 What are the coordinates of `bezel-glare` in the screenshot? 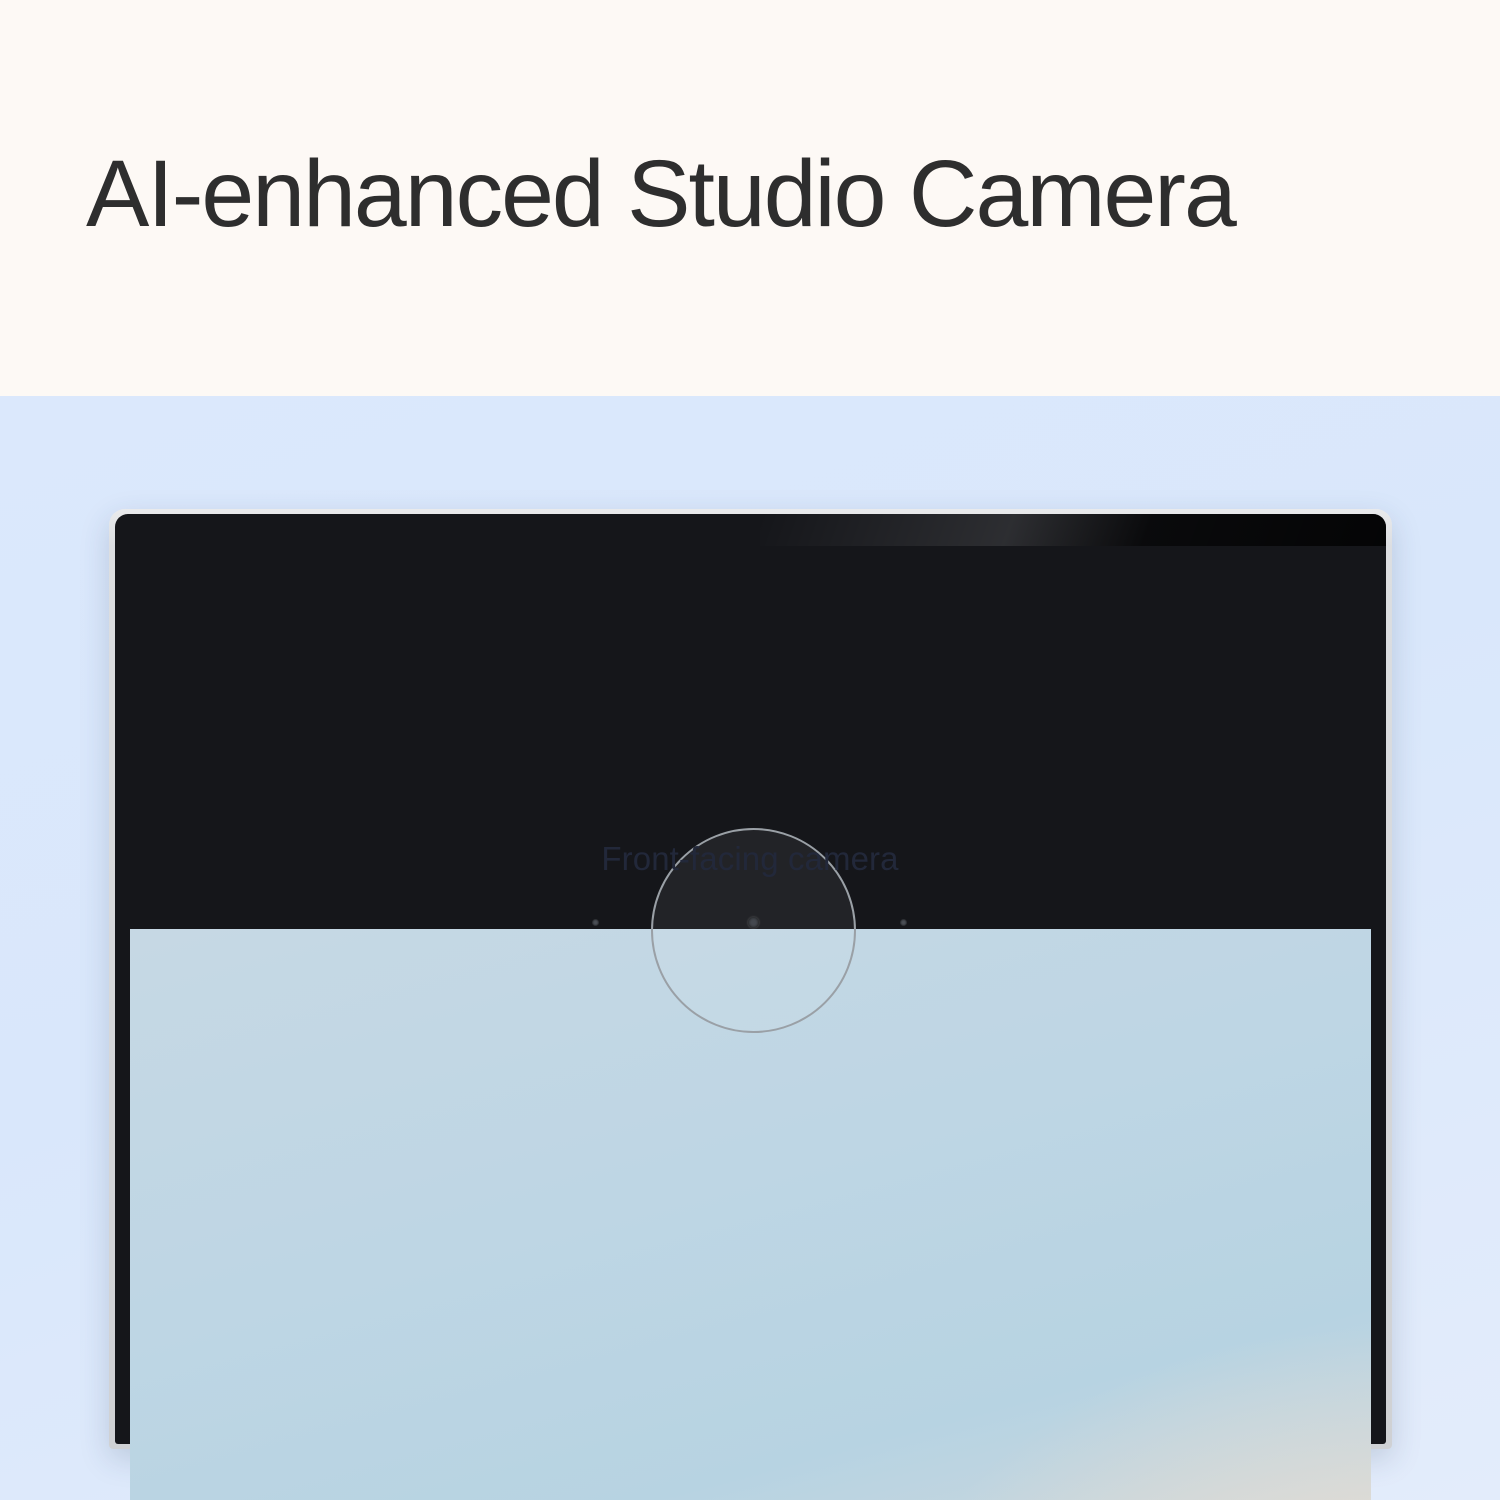 It's located at (1073, 530).